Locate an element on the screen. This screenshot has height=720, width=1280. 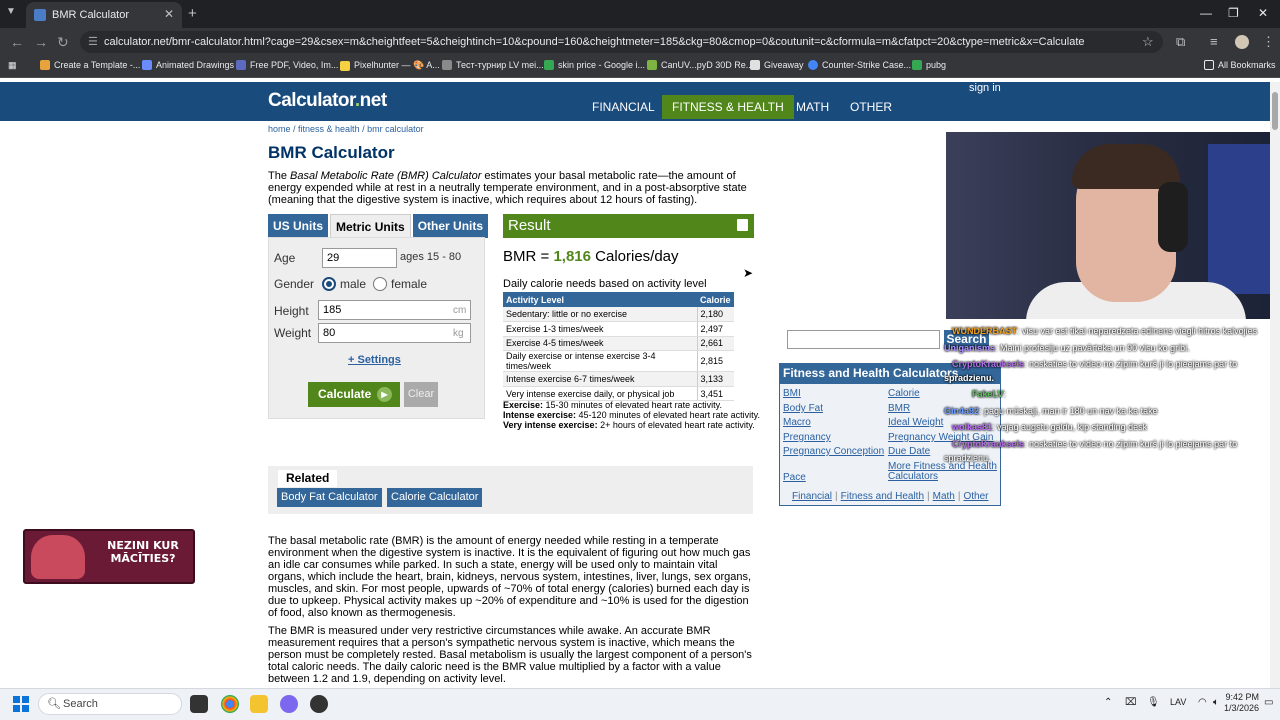
breadcrumb-section: fitness & health is located at coordinates (329, 129).